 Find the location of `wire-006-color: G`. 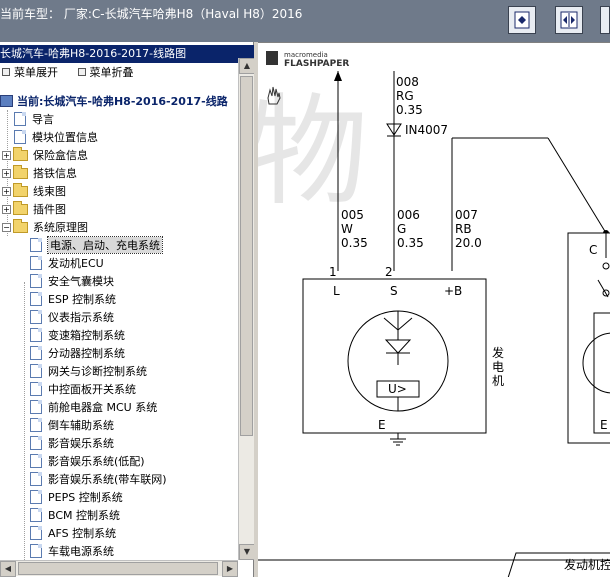

wire-006-color: G is located at coordinates (401, 229).